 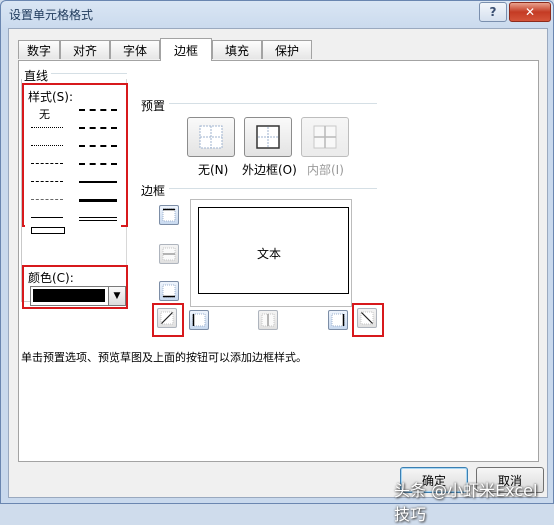 I want to click on watermark-text: 头条 @小虾米Excel技巧, so click(x=466, y=502).